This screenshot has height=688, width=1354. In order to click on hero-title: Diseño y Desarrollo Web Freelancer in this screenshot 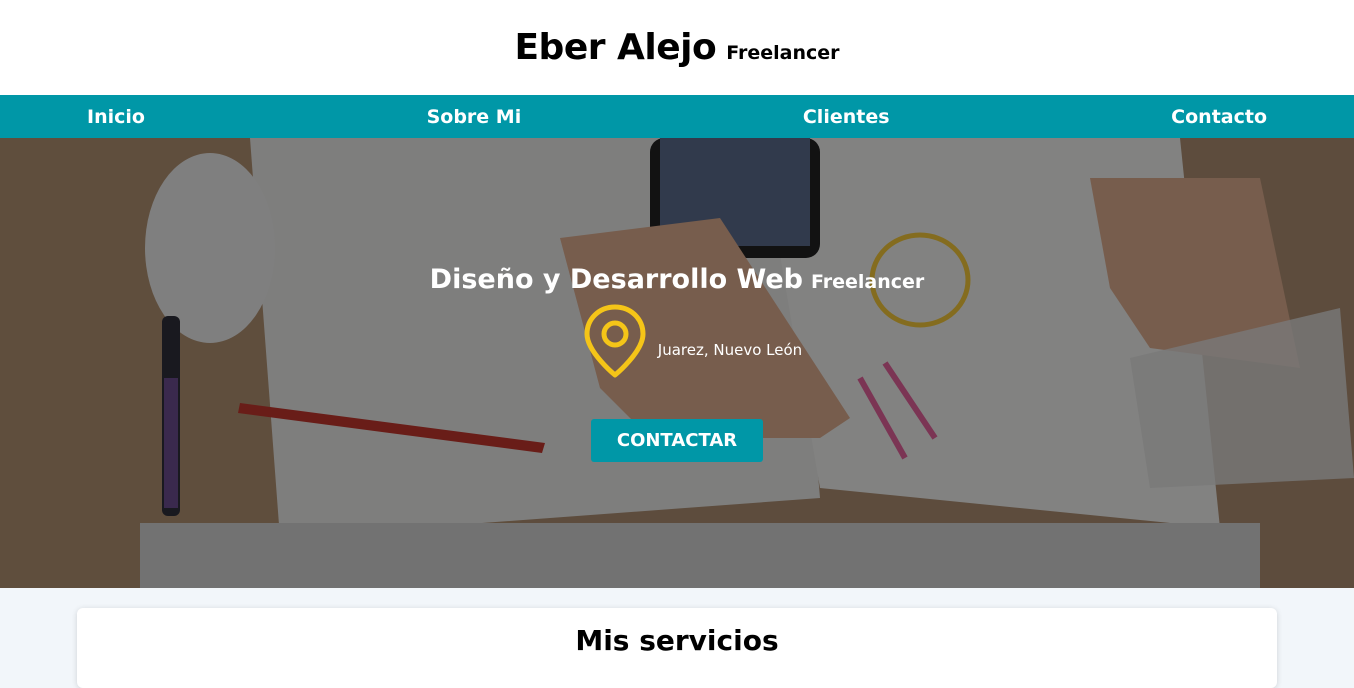, I will do `click(677, 279)`.